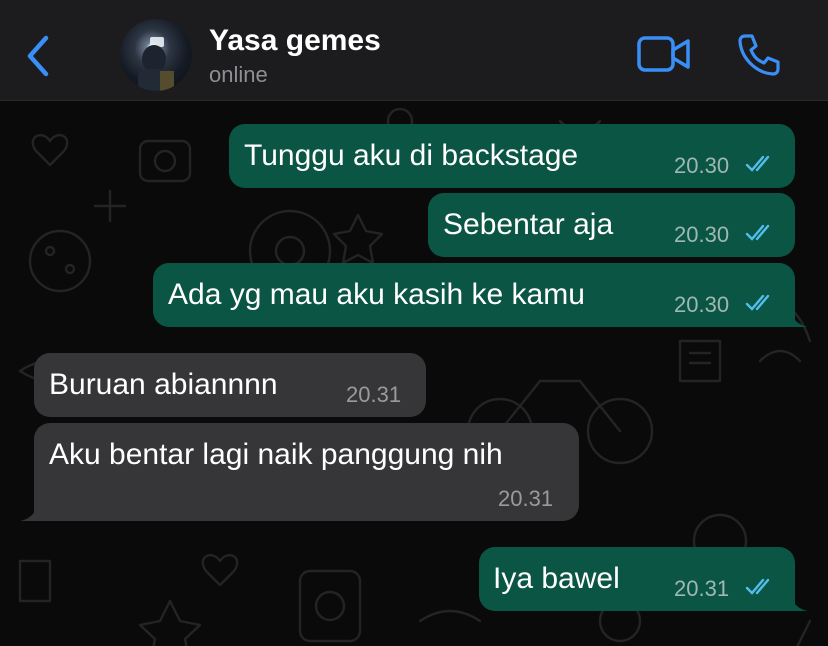 This screenshot has width=828, height=646. Describe the element at coordinates (39, 56) in the screenshot. I see `chevron-left-icon` at that location.